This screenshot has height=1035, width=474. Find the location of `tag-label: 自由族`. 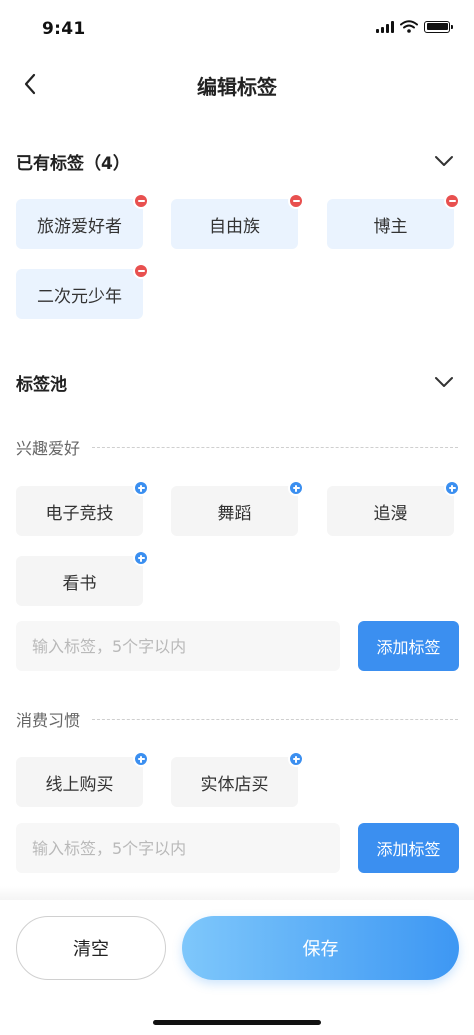

tag-label: 自由族 is located at coordinates (234, 226).